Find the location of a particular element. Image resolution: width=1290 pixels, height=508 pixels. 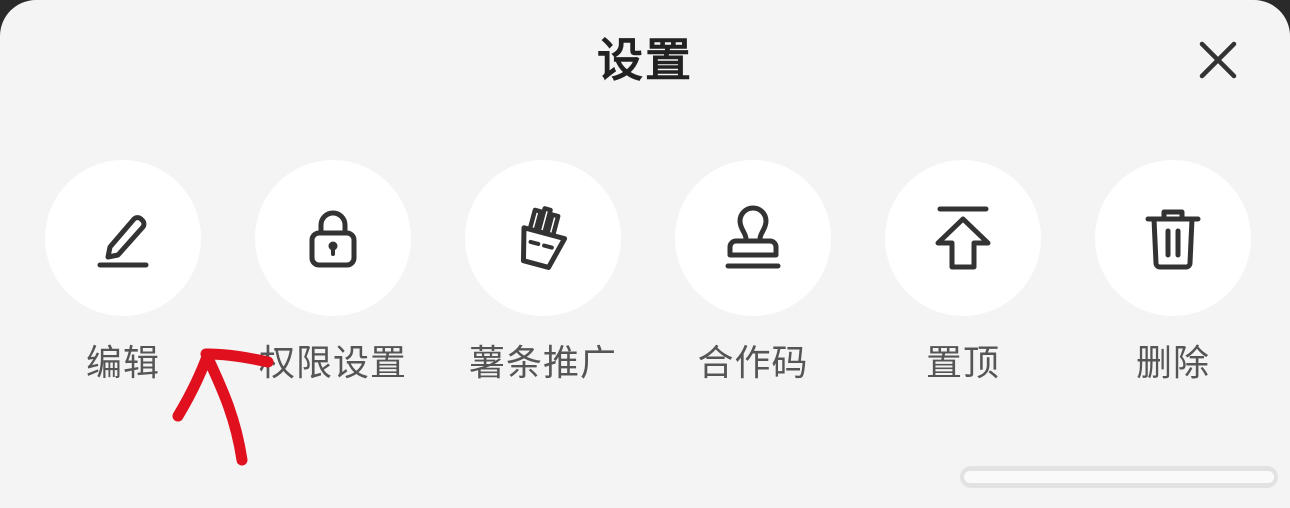

home-indicator-bar is located at coordinates (1119, 477).